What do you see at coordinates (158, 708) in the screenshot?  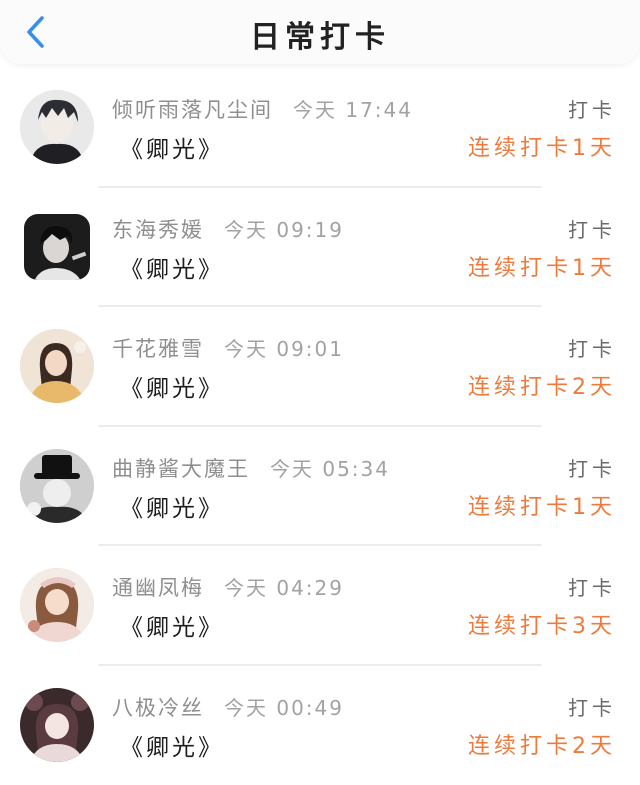 I see `username: 八极冷丝` at bounding box center [158, 708].